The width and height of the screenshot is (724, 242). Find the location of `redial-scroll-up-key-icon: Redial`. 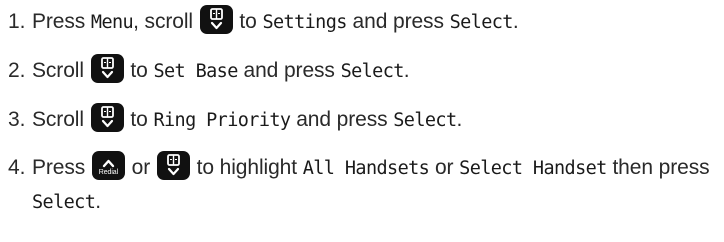

redial-scroll-up-key-icon: Redial is located at coordinates (108, 165).